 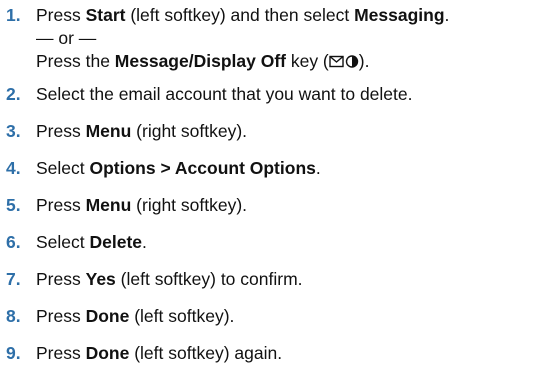 I want to click on step-number: 6., so click(x=13, y=242).